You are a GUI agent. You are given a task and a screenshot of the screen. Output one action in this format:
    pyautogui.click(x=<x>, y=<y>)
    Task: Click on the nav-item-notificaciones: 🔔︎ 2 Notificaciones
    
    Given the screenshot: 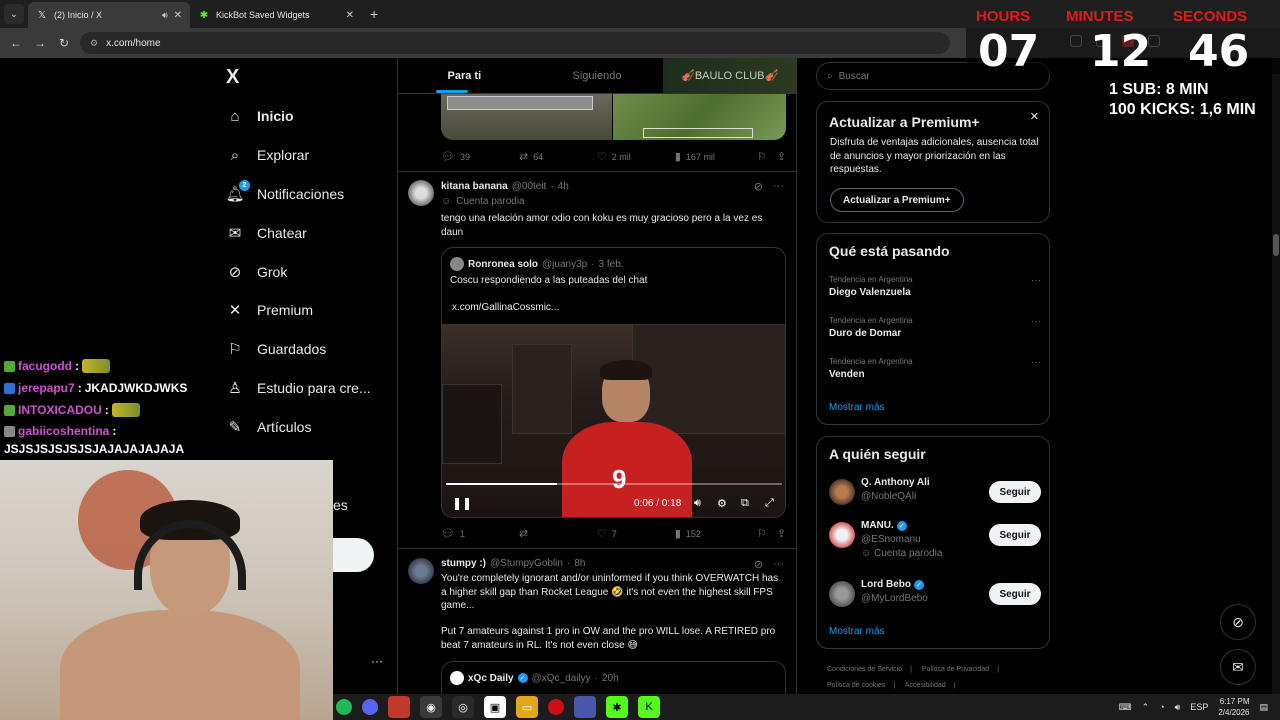 What is the action you would take?
    pyautogui.click(x=284, y=193)
    